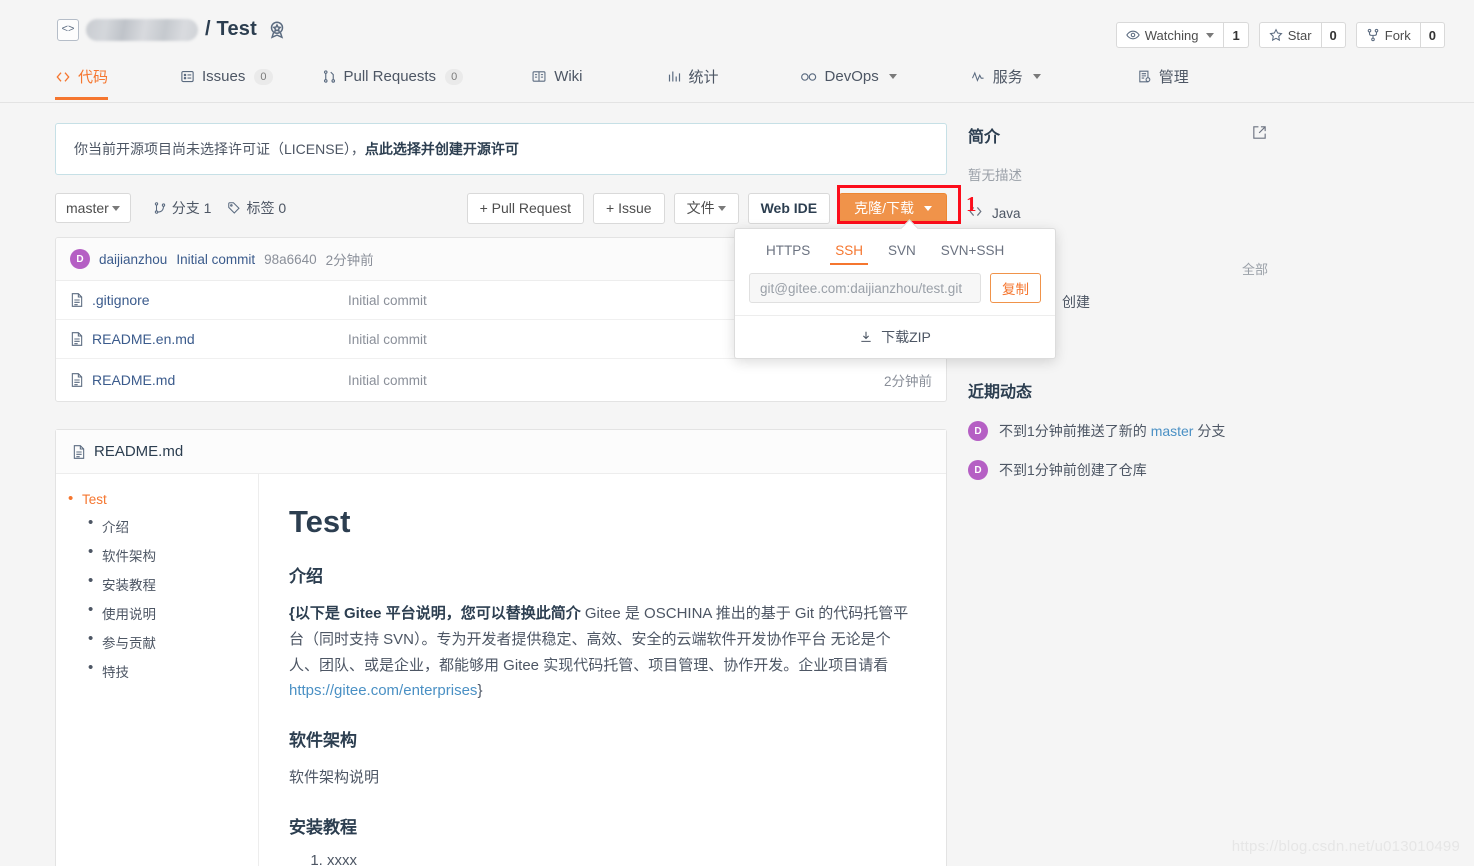 Image resolution: width=1474 pixels, height=866 pixels. I want to click on repo-title-row: <> / Test, so click(172, 29).